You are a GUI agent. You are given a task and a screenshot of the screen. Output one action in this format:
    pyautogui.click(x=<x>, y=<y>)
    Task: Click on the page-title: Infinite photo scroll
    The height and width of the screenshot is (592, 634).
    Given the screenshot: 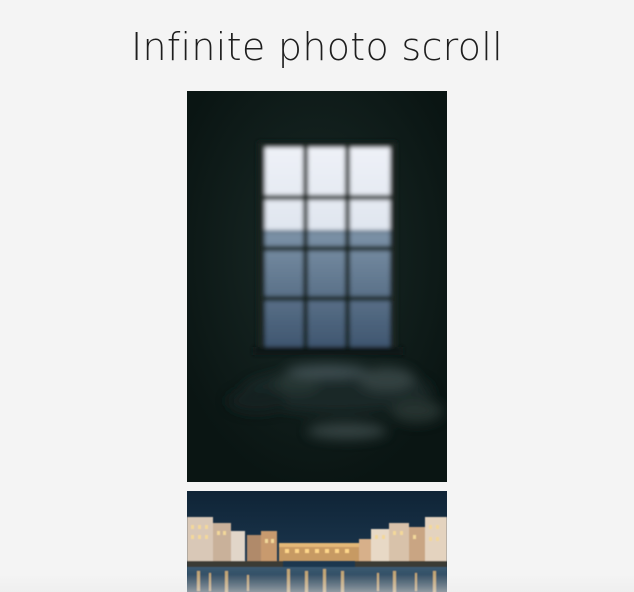 What is the action you would take?
    pyautogui.click(x=317, y=47)
    